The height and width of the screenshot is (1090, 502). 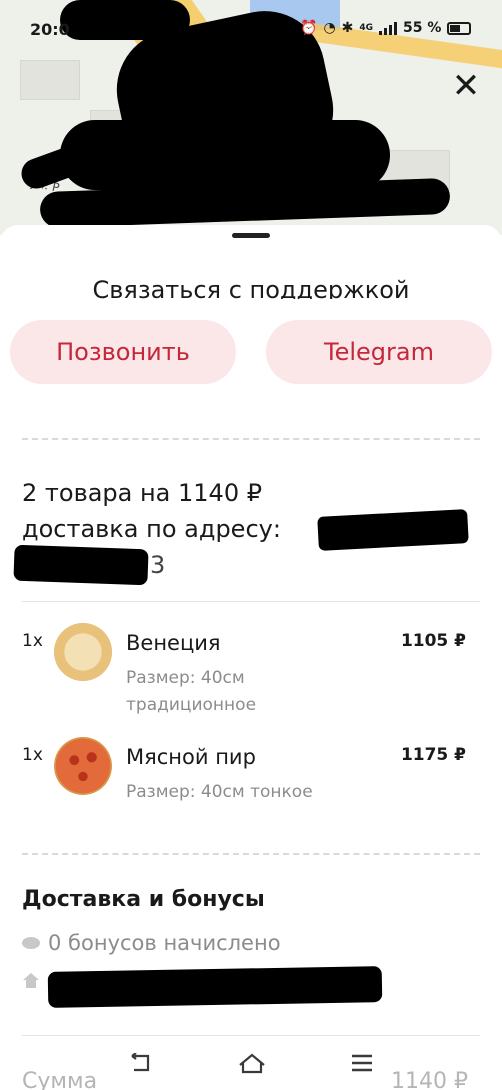 I want to click on order-count-total: 2 товара на 1140 ₽, so click(x=142, y=493).